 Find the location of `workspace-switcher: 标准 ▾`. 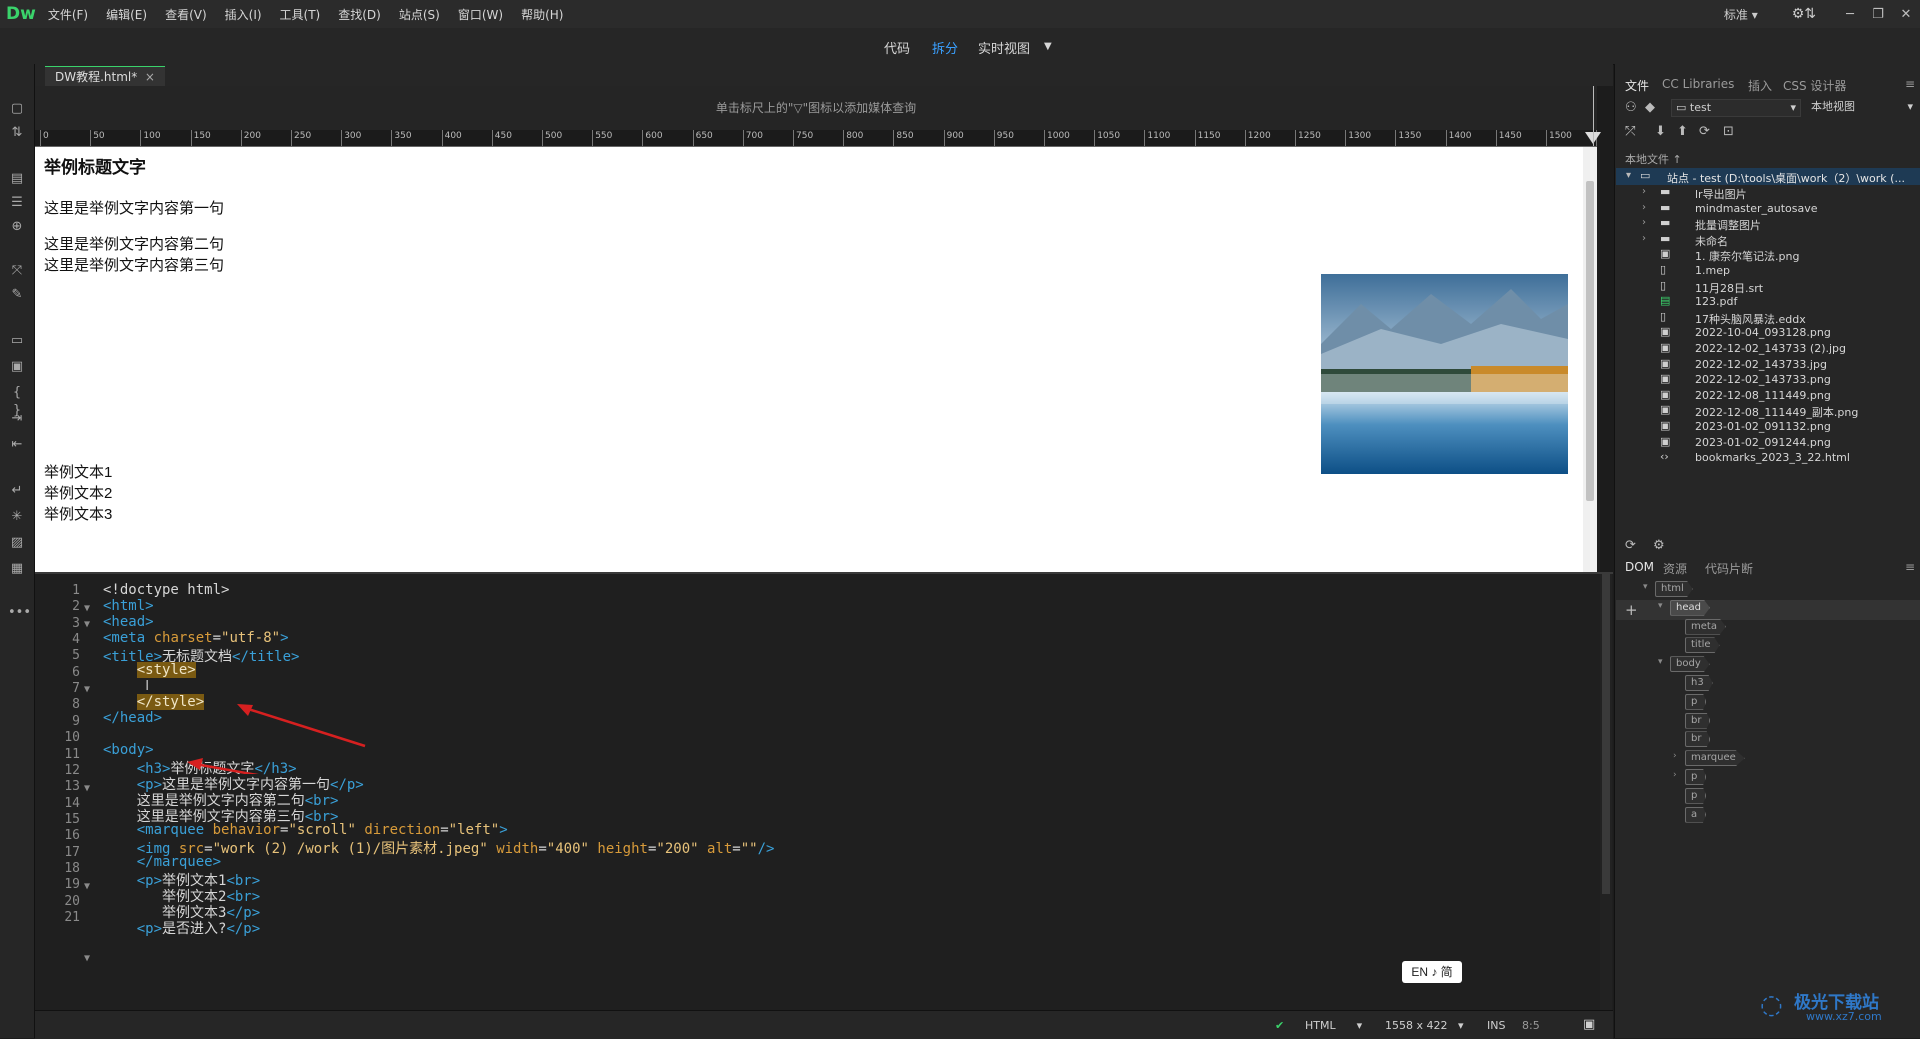

workspace-switcher: 标准 ▾ is located at coordinates (1741, 14).